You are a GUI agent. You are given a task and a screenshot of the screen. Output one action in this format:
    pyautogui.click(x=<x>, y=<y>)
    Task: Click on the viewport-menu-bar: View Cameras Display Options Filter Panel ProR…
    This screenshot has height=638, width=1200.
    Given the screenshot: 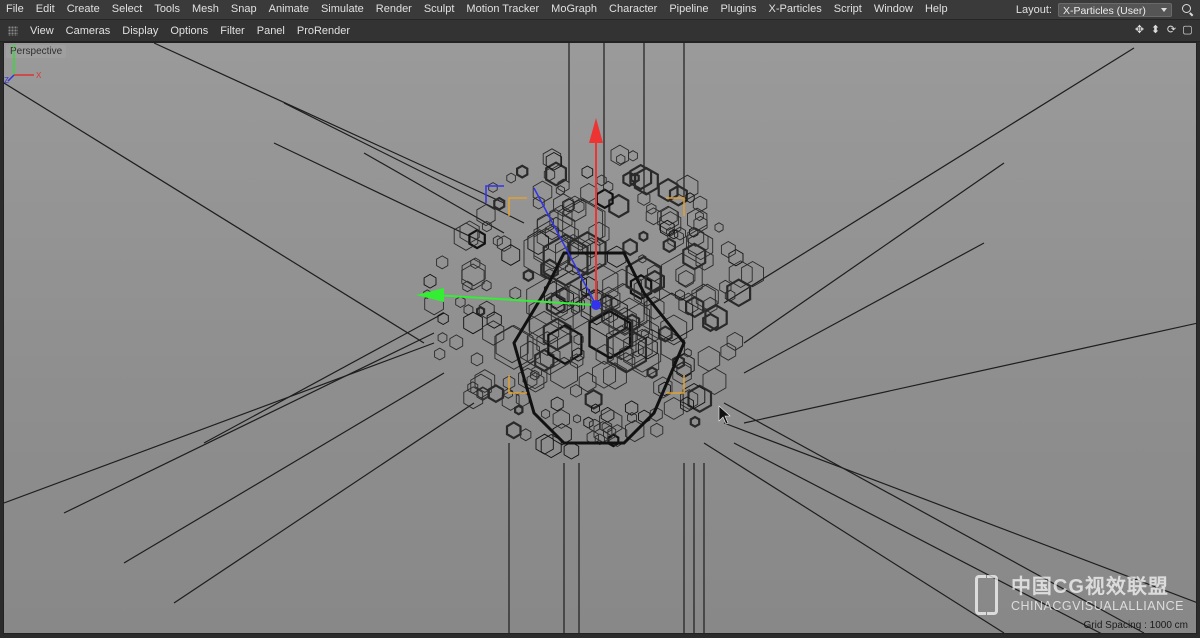 What is the action you would take?
    pyautogui.click(x=600, y=31)
    